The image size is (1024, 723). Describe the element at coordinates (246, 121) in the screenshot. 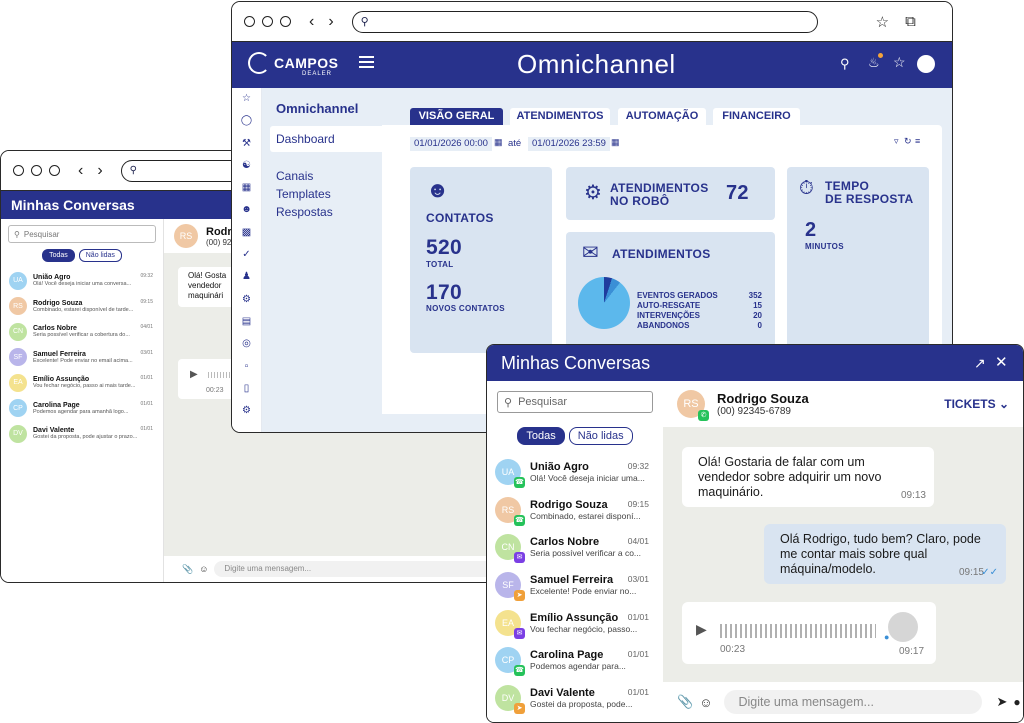

I see `finance-icon: ◯` at that location.